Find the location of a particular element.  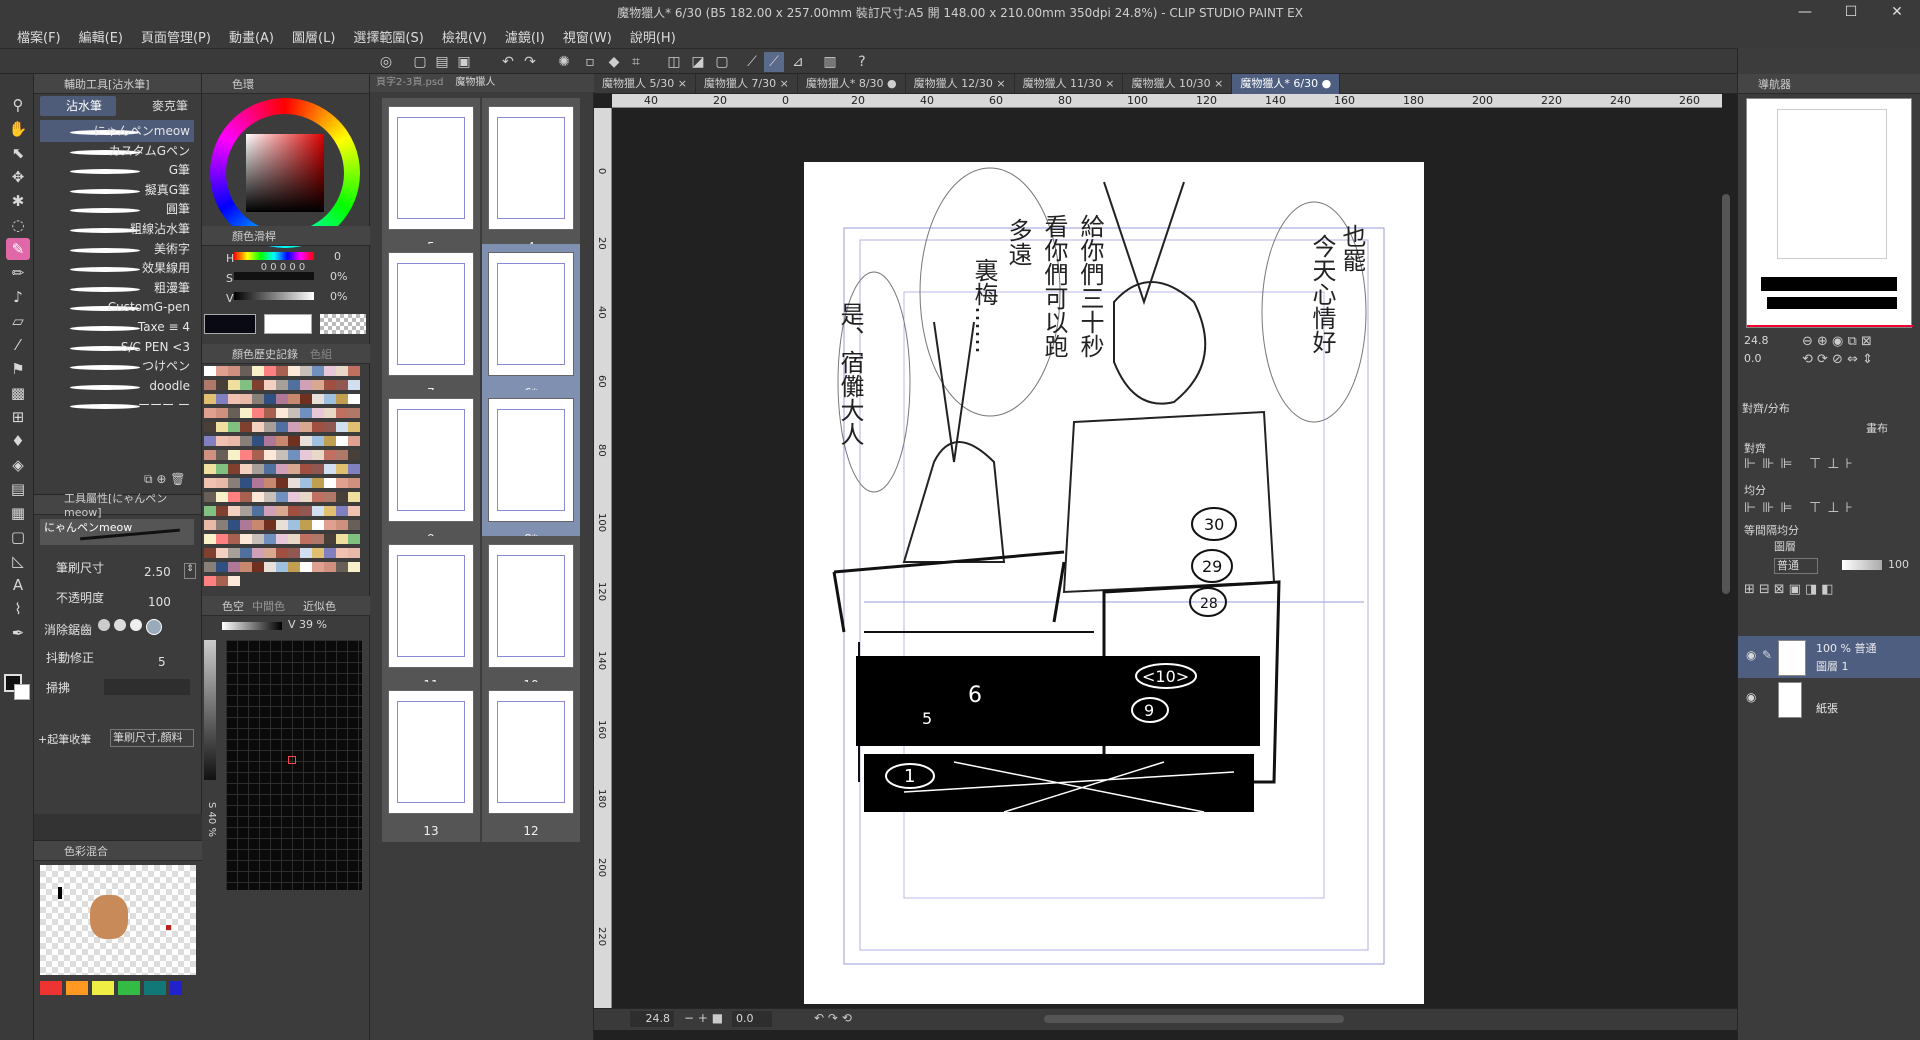

clear-icon: ▫ is located at coordinates (590, 62).